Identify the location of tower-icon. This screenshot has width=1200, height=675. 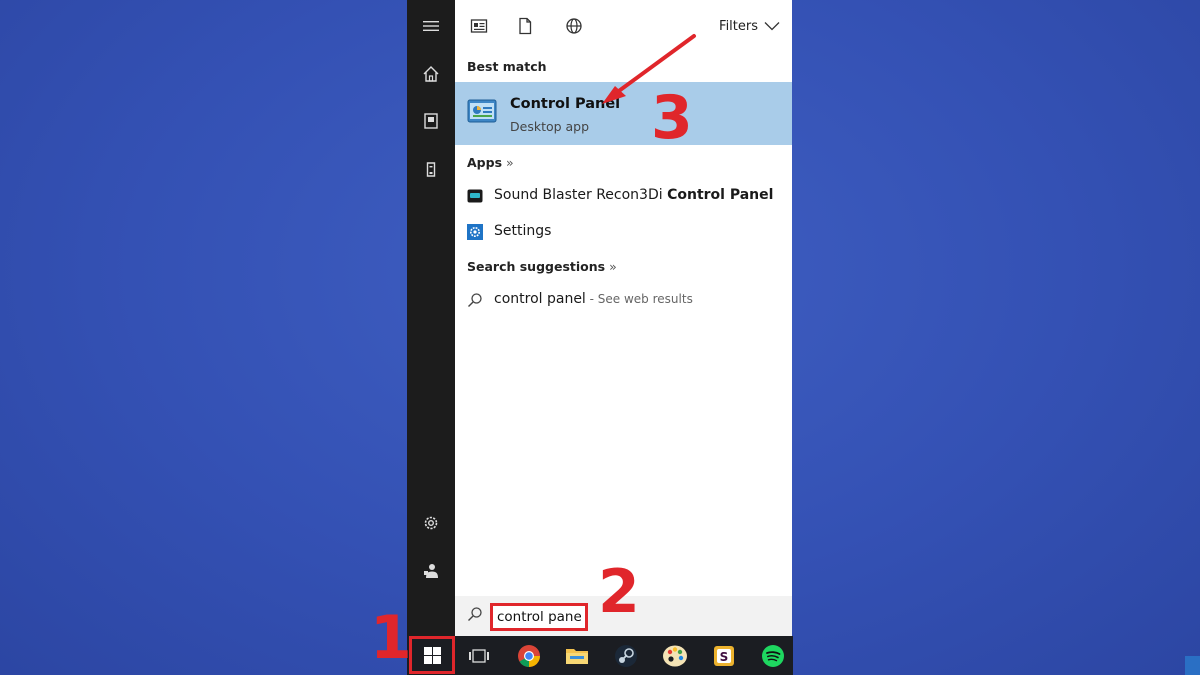
(431, 169).